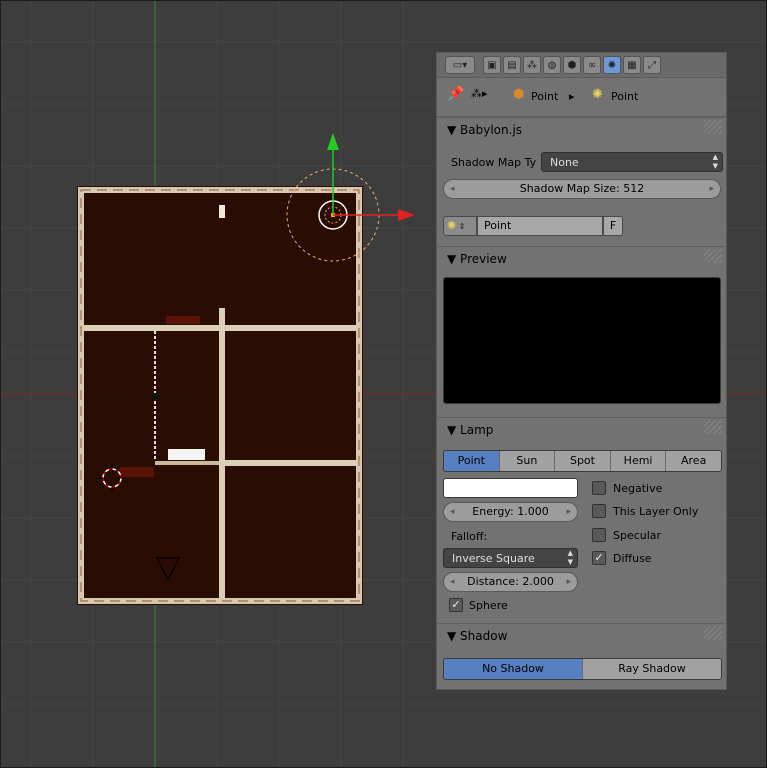  Describe the element at coordinates (612, 65) in the screenshot. I see `object-data-lamp-icon: ✺` at that location.